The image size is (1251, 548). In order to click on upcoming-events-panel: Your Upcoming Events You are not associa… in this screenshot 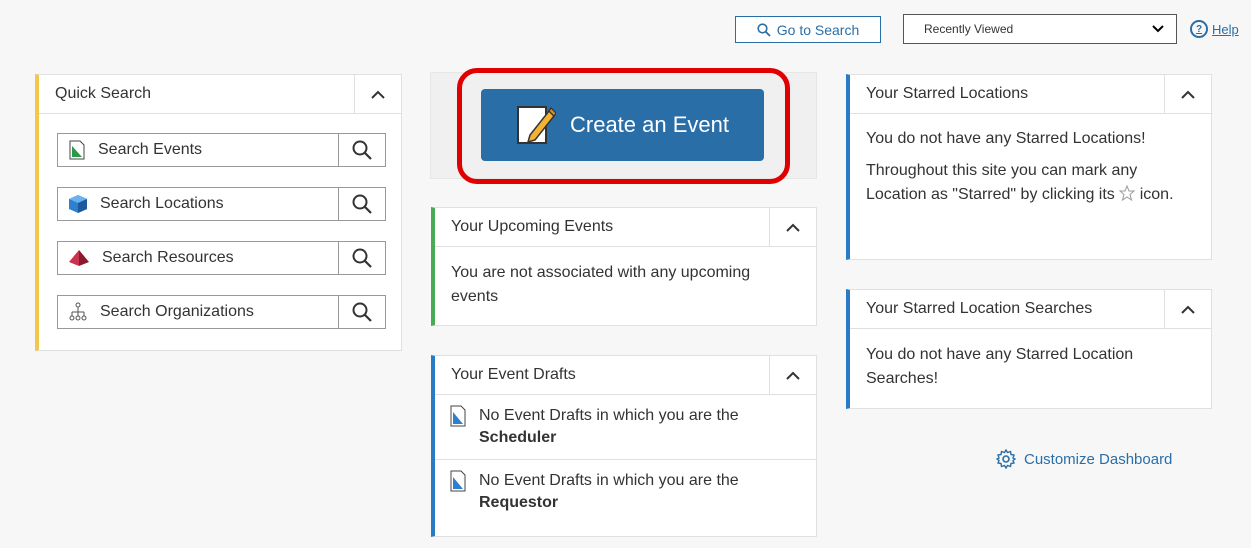, I will do `click(624, 266)`.